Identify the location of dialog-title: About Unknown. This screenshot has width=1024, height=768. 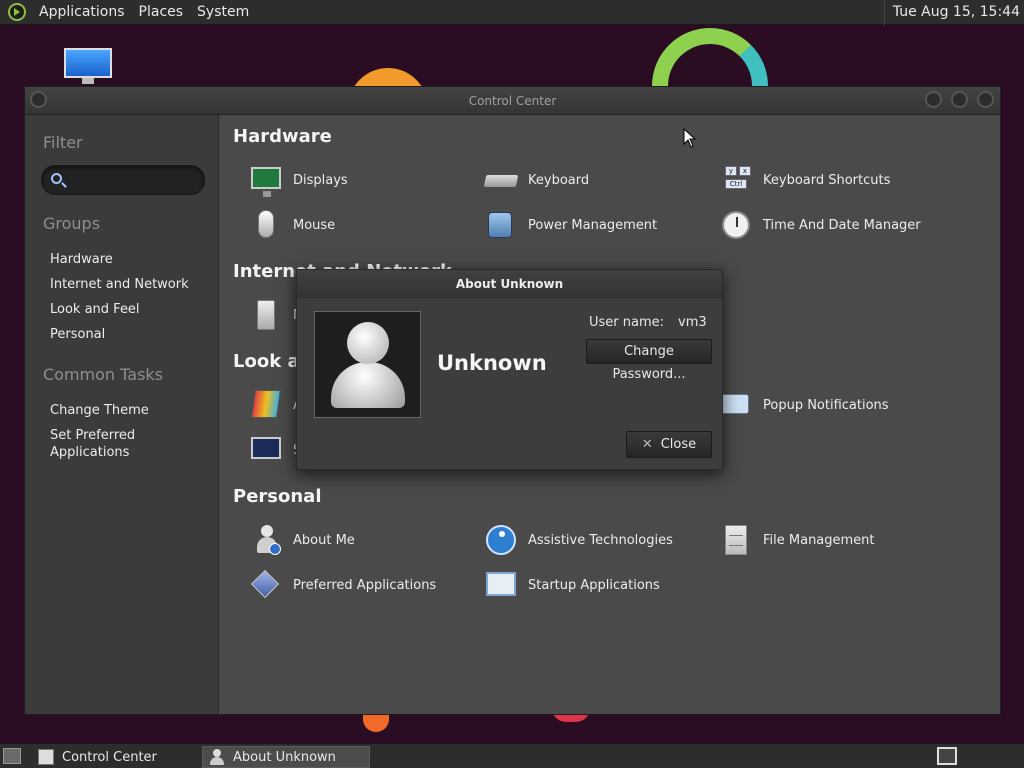
(509, 284).